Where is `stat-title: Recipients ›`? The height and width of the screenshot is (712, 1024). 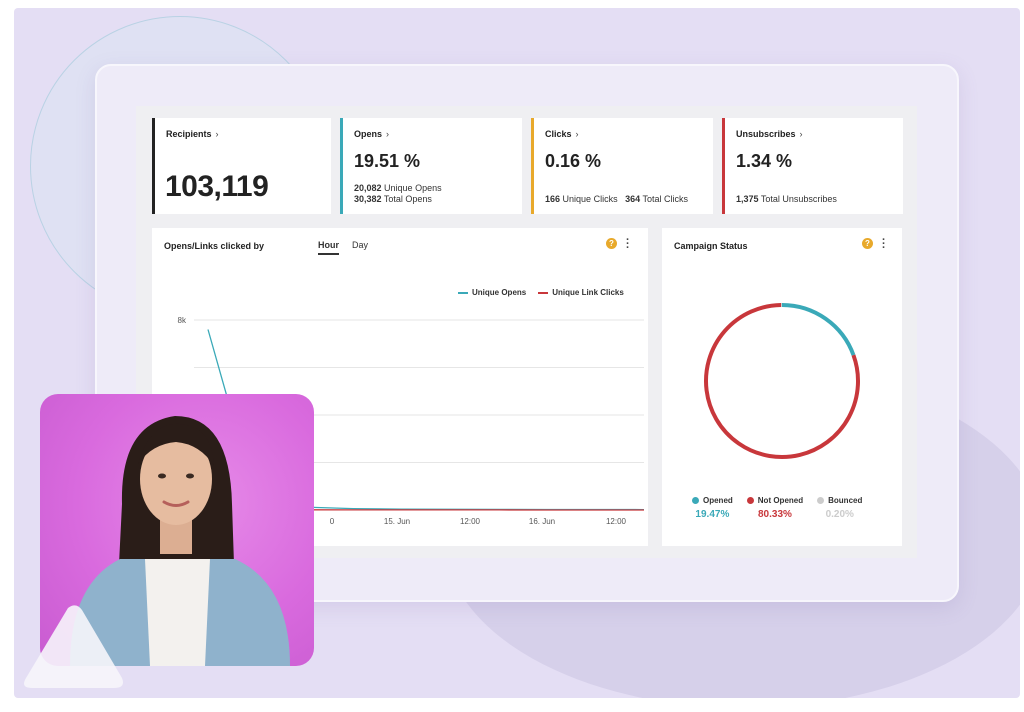 stat-title: Recipients › is located at coordinates (192, 134).